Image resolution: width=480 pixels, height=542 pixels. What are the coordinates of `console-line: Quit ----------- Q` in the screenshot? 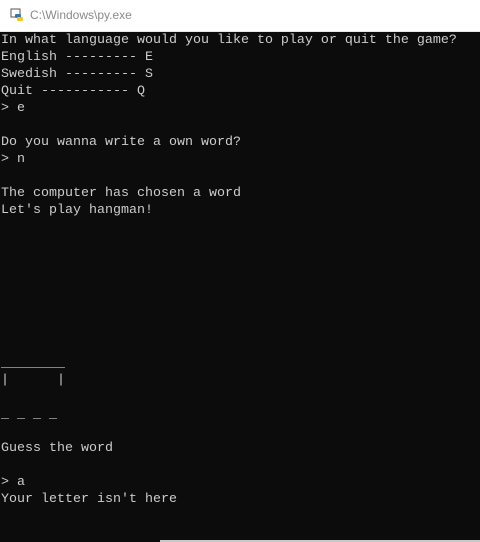 It's located at (73, 91).